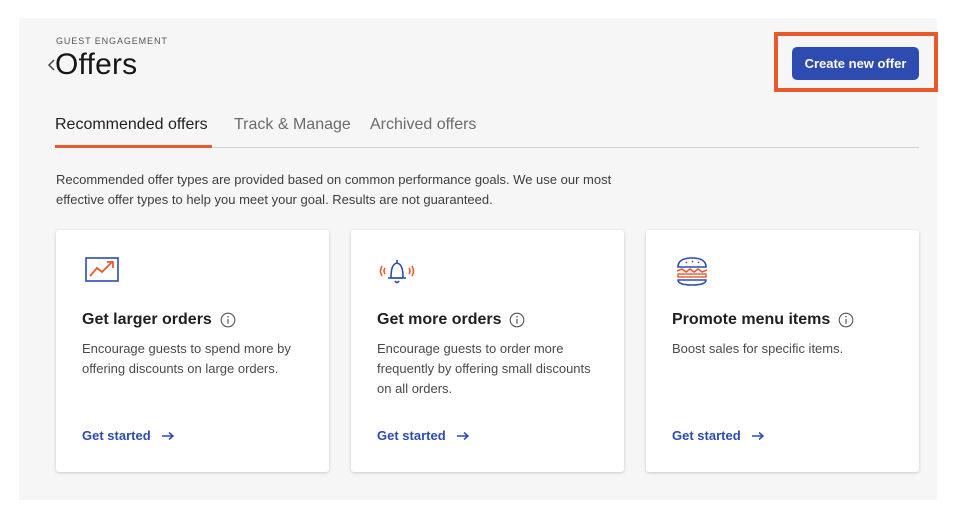  I want to click on card-title-text: Get larger orders, so click(147, 319).